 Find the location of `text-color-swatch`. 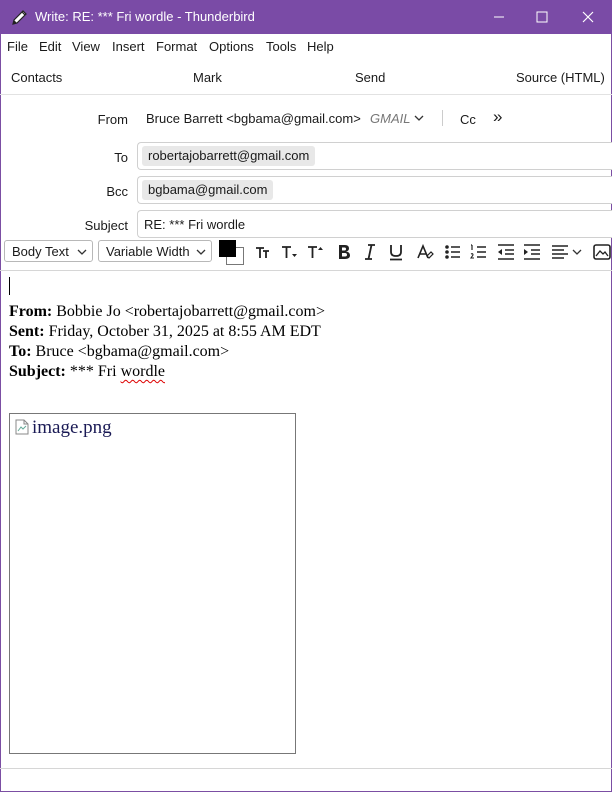

text-color-swatch is located at coordinates (227, 248).